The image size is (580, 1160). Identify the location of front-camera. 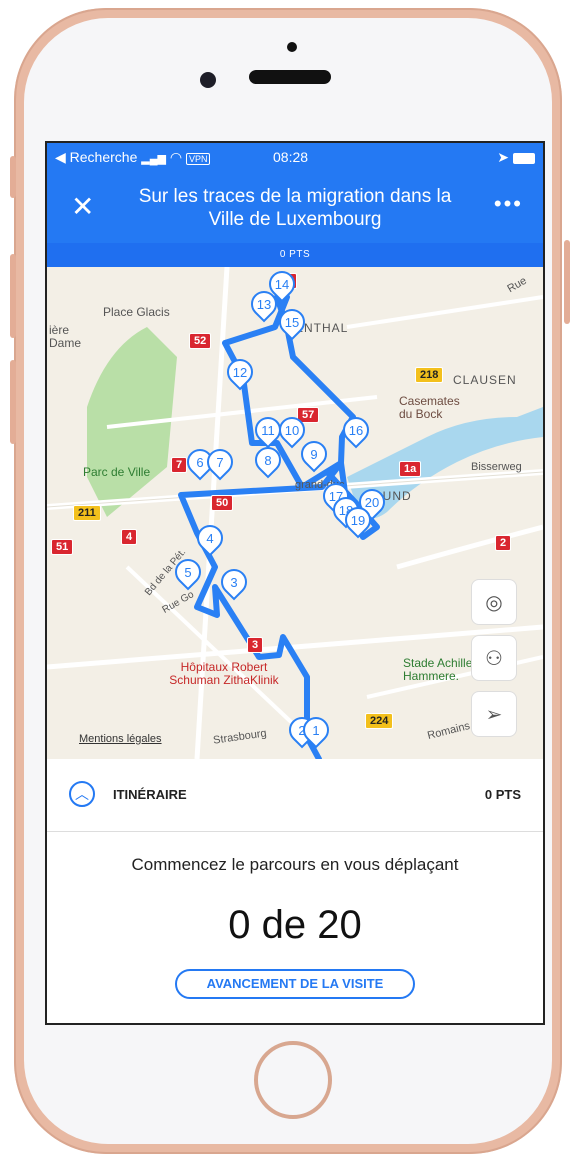
(208, 80).